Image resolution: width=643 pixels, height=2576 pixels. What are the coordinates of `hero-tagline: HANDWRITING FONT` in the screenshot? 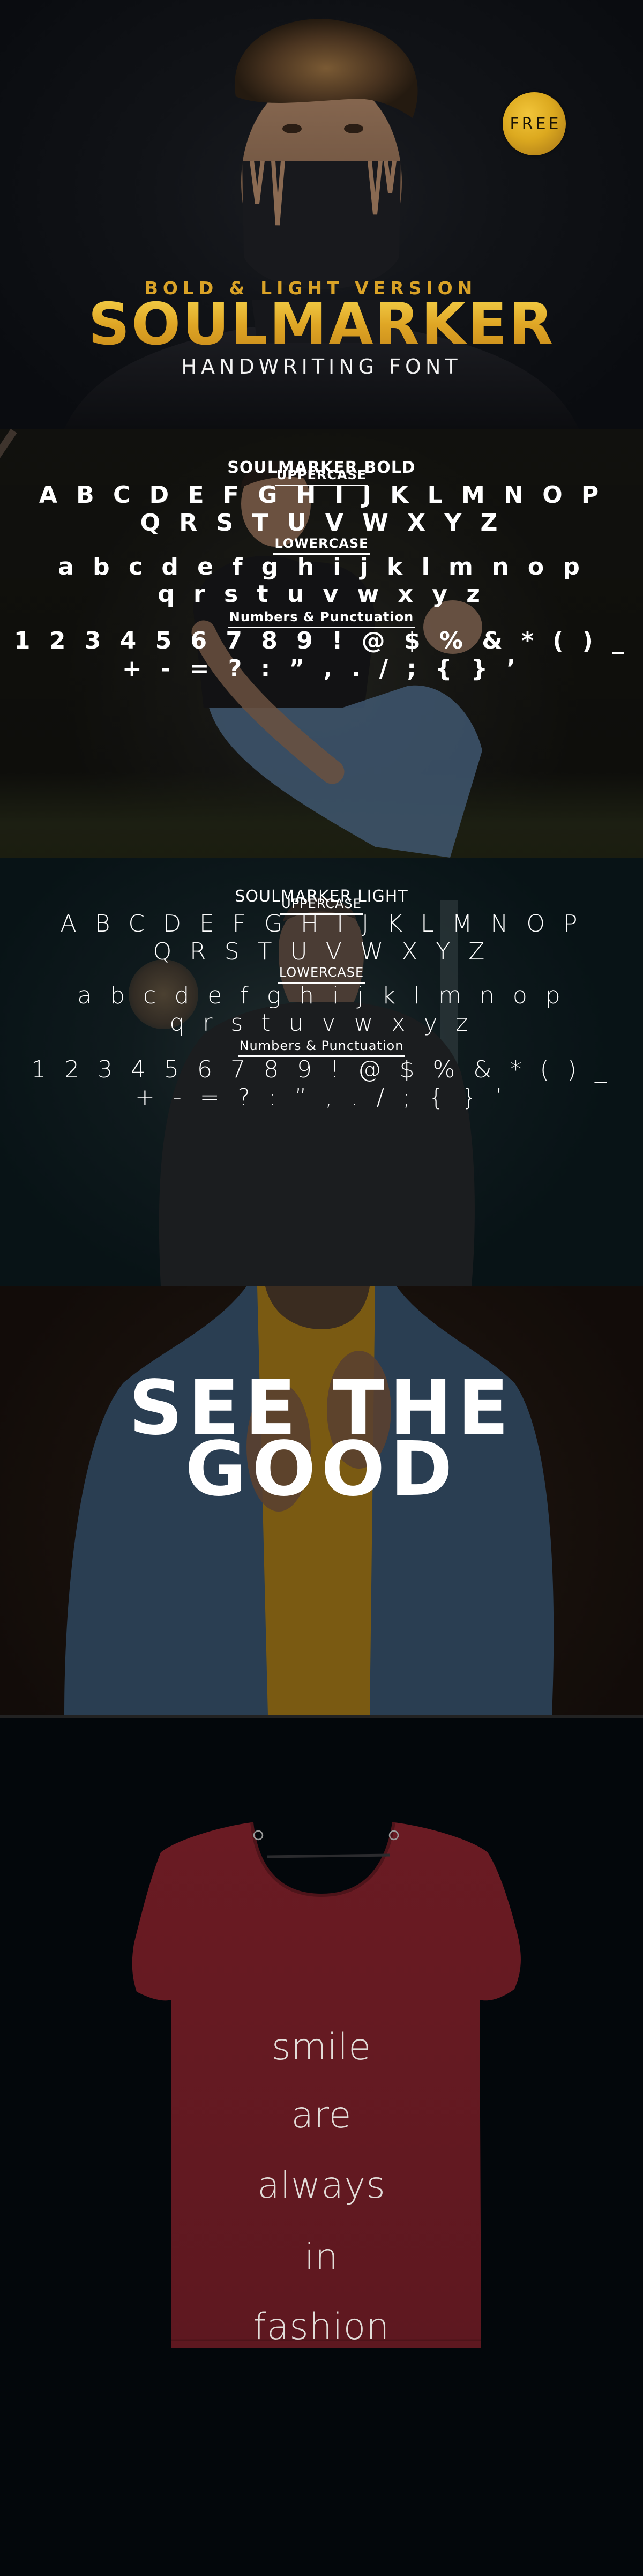 It's located at (322, 366).